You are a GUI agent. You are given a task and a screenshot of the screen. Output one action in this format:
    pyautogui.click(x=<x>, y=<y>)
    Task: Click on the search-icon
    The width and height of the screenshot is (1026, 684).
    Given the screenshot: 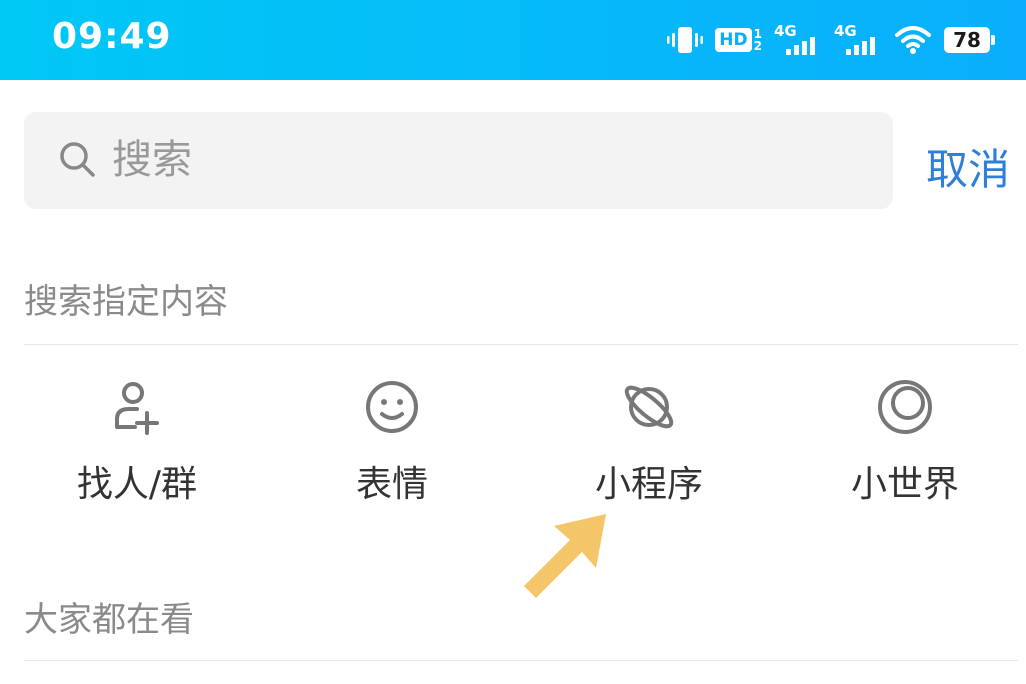 What is the action you would take?
    pyautogui.click(x=77, y=159)
    